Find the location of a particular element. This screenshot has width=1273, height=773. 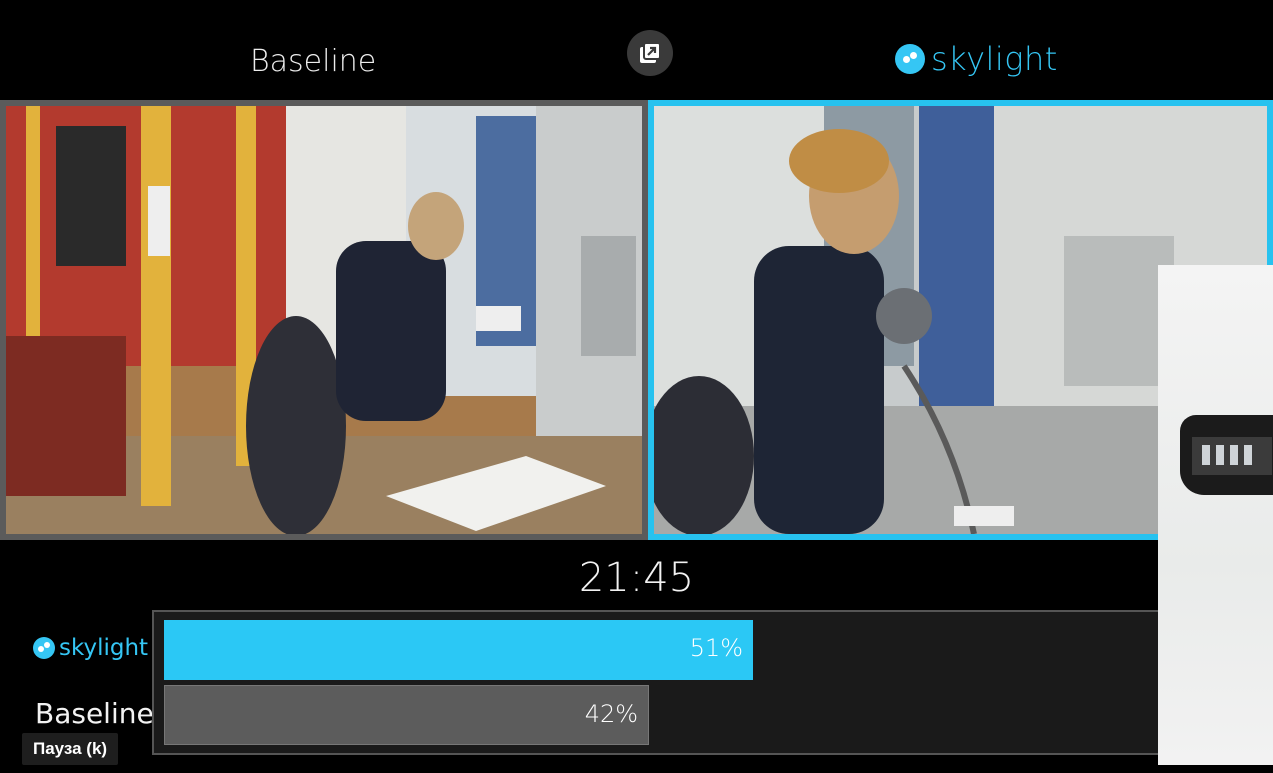

skylight-percent: 51% is located at coordinates (716, 648).